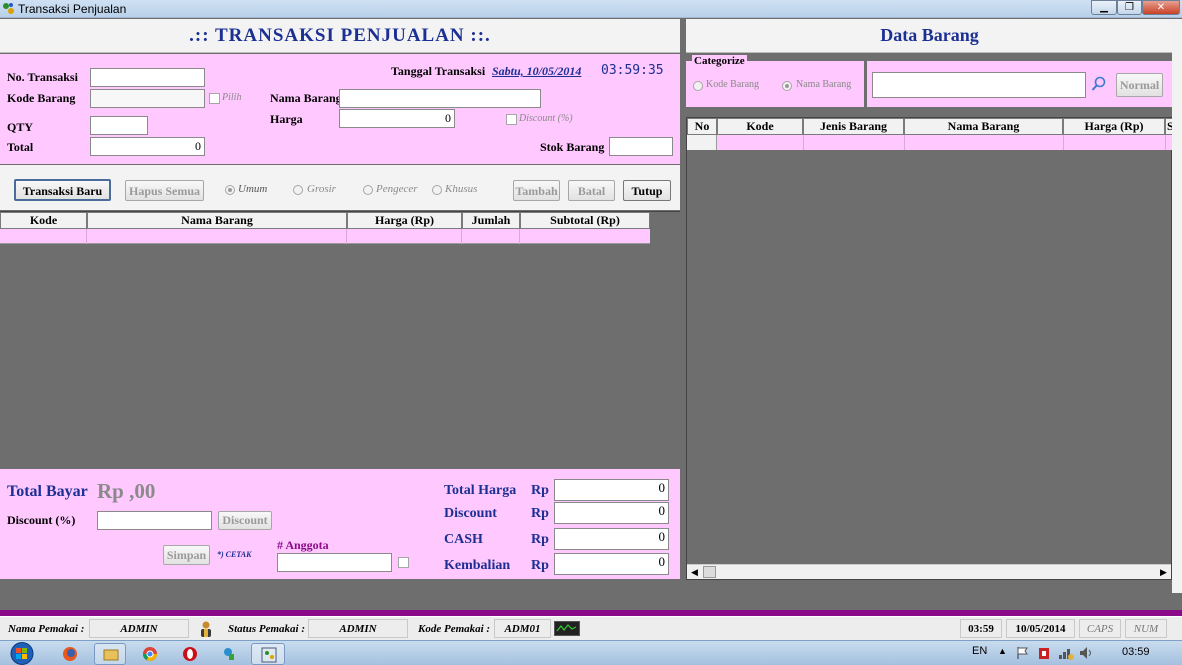  I want to click on kembalian-value: 0, so click(611, 564).